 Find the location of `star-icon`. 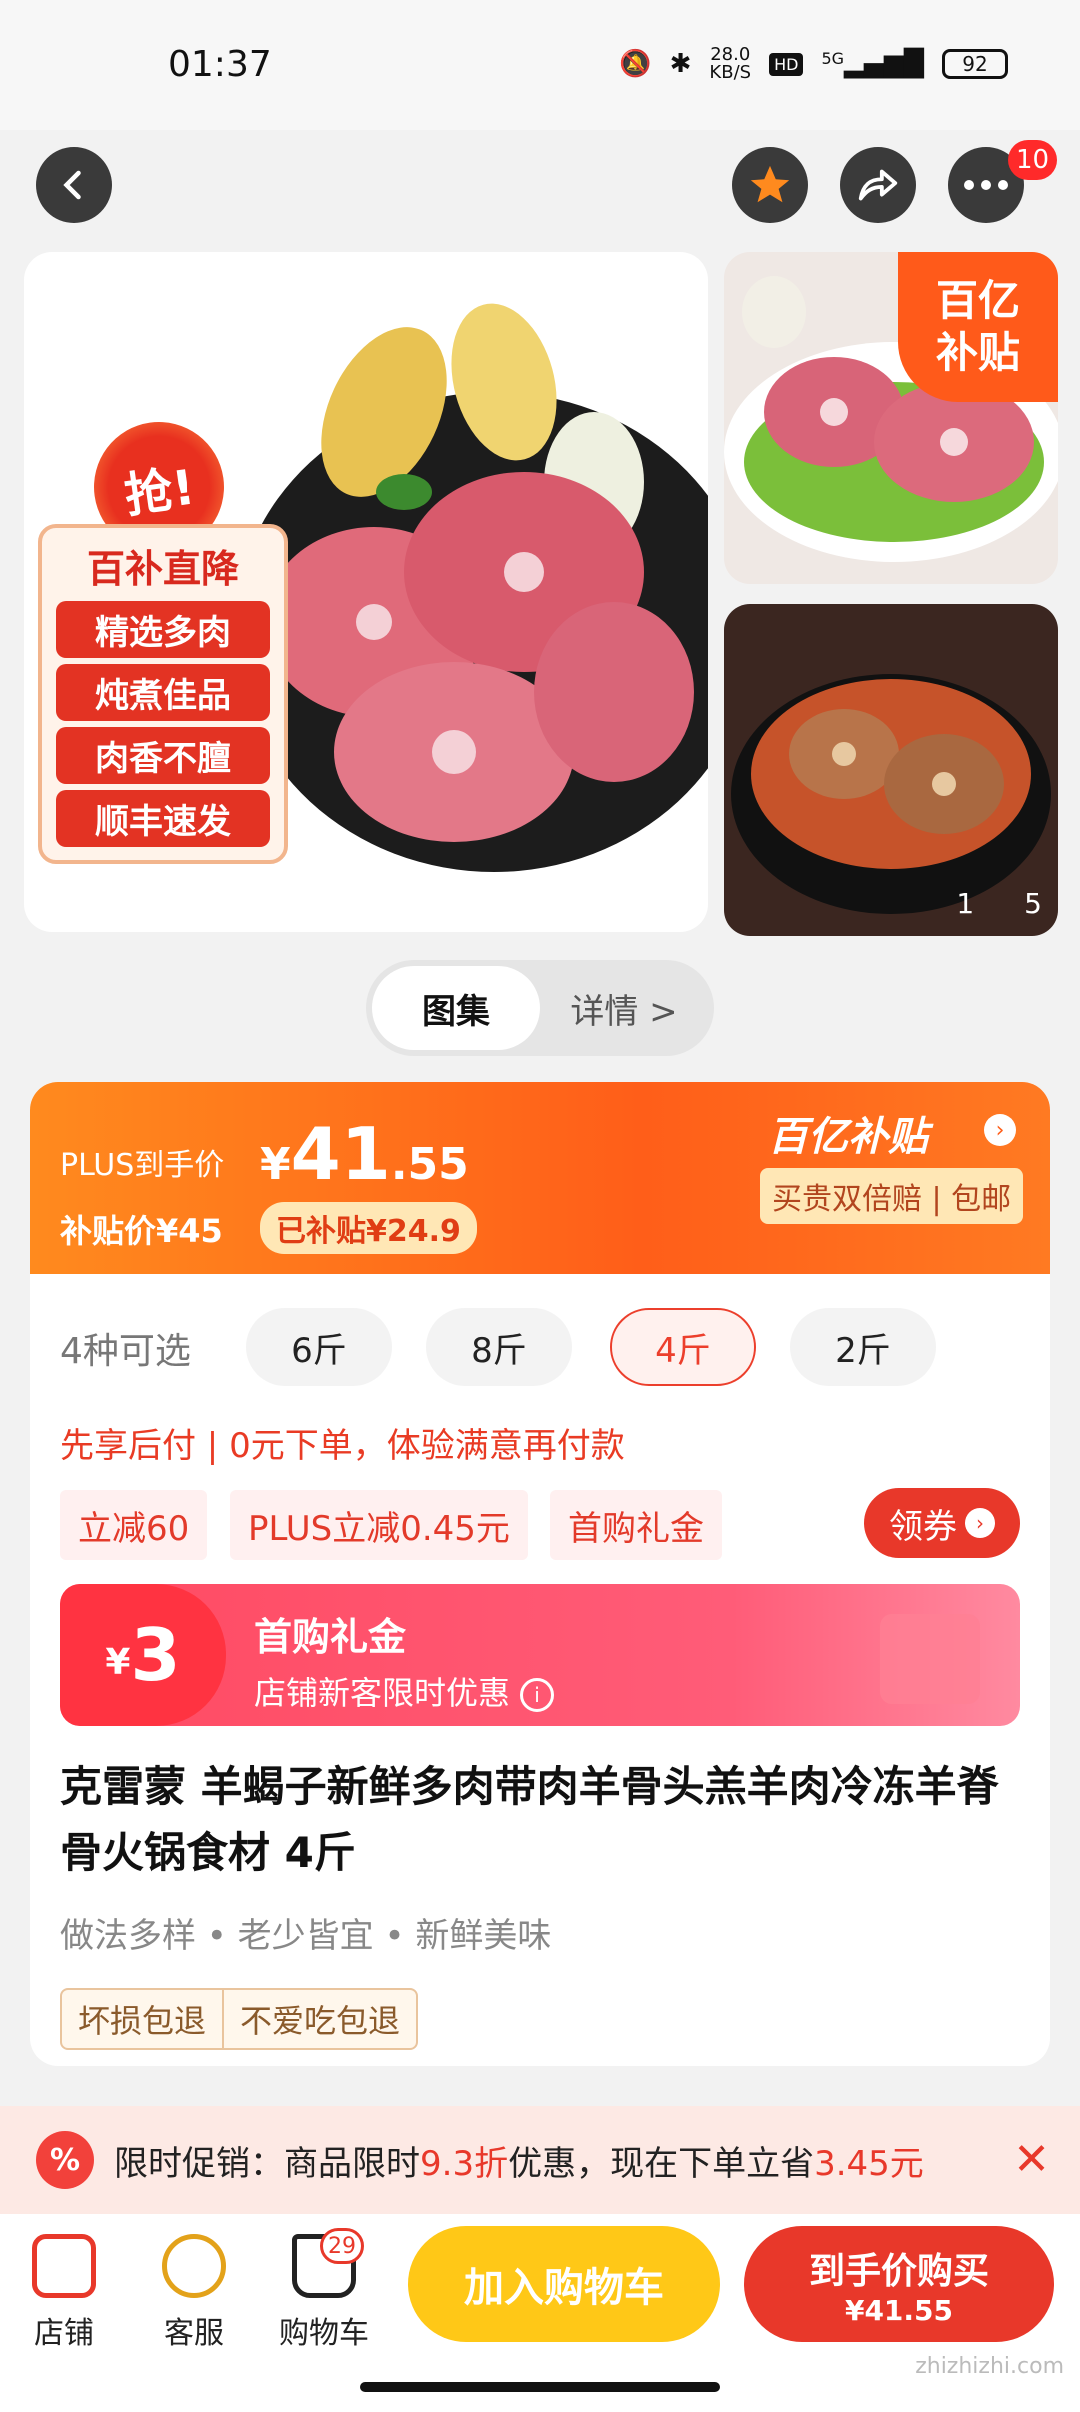

star-icon is located at coordinates (770, 184).